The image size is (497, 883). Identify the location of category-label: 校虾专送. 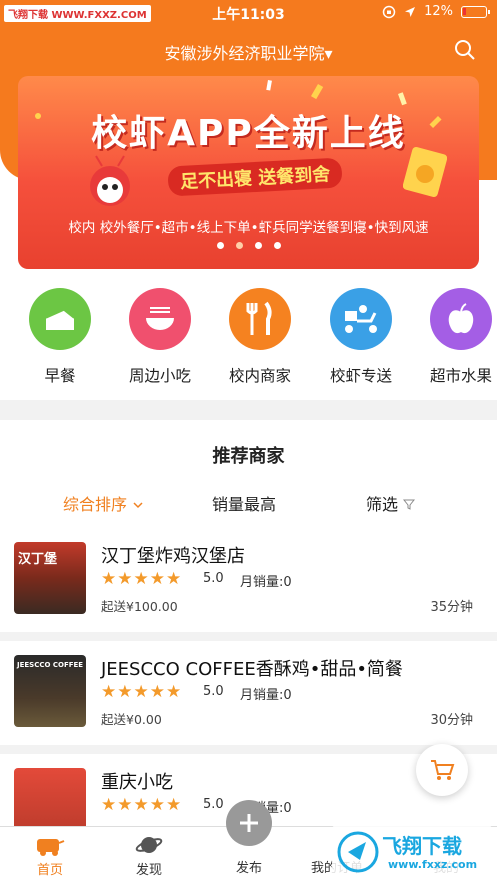
(360, 376).